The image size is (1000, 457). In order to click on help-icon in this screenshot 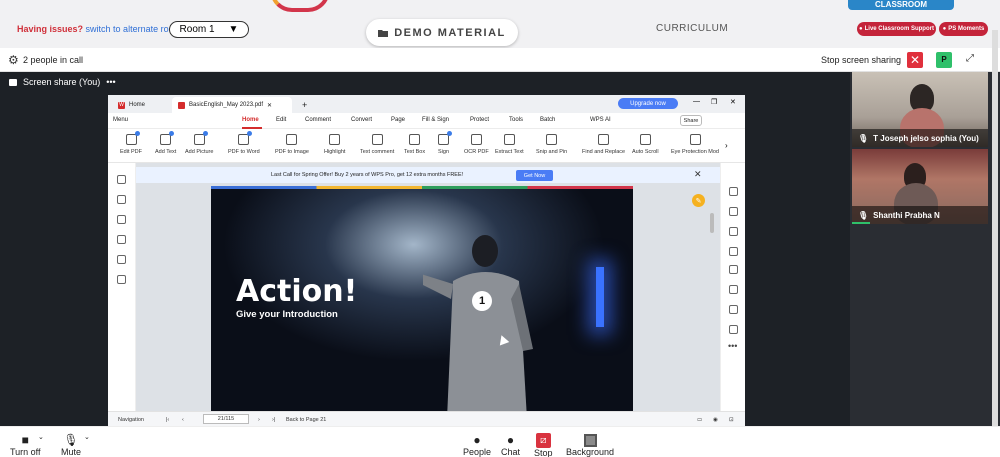, I will do `click(733, 309)`.